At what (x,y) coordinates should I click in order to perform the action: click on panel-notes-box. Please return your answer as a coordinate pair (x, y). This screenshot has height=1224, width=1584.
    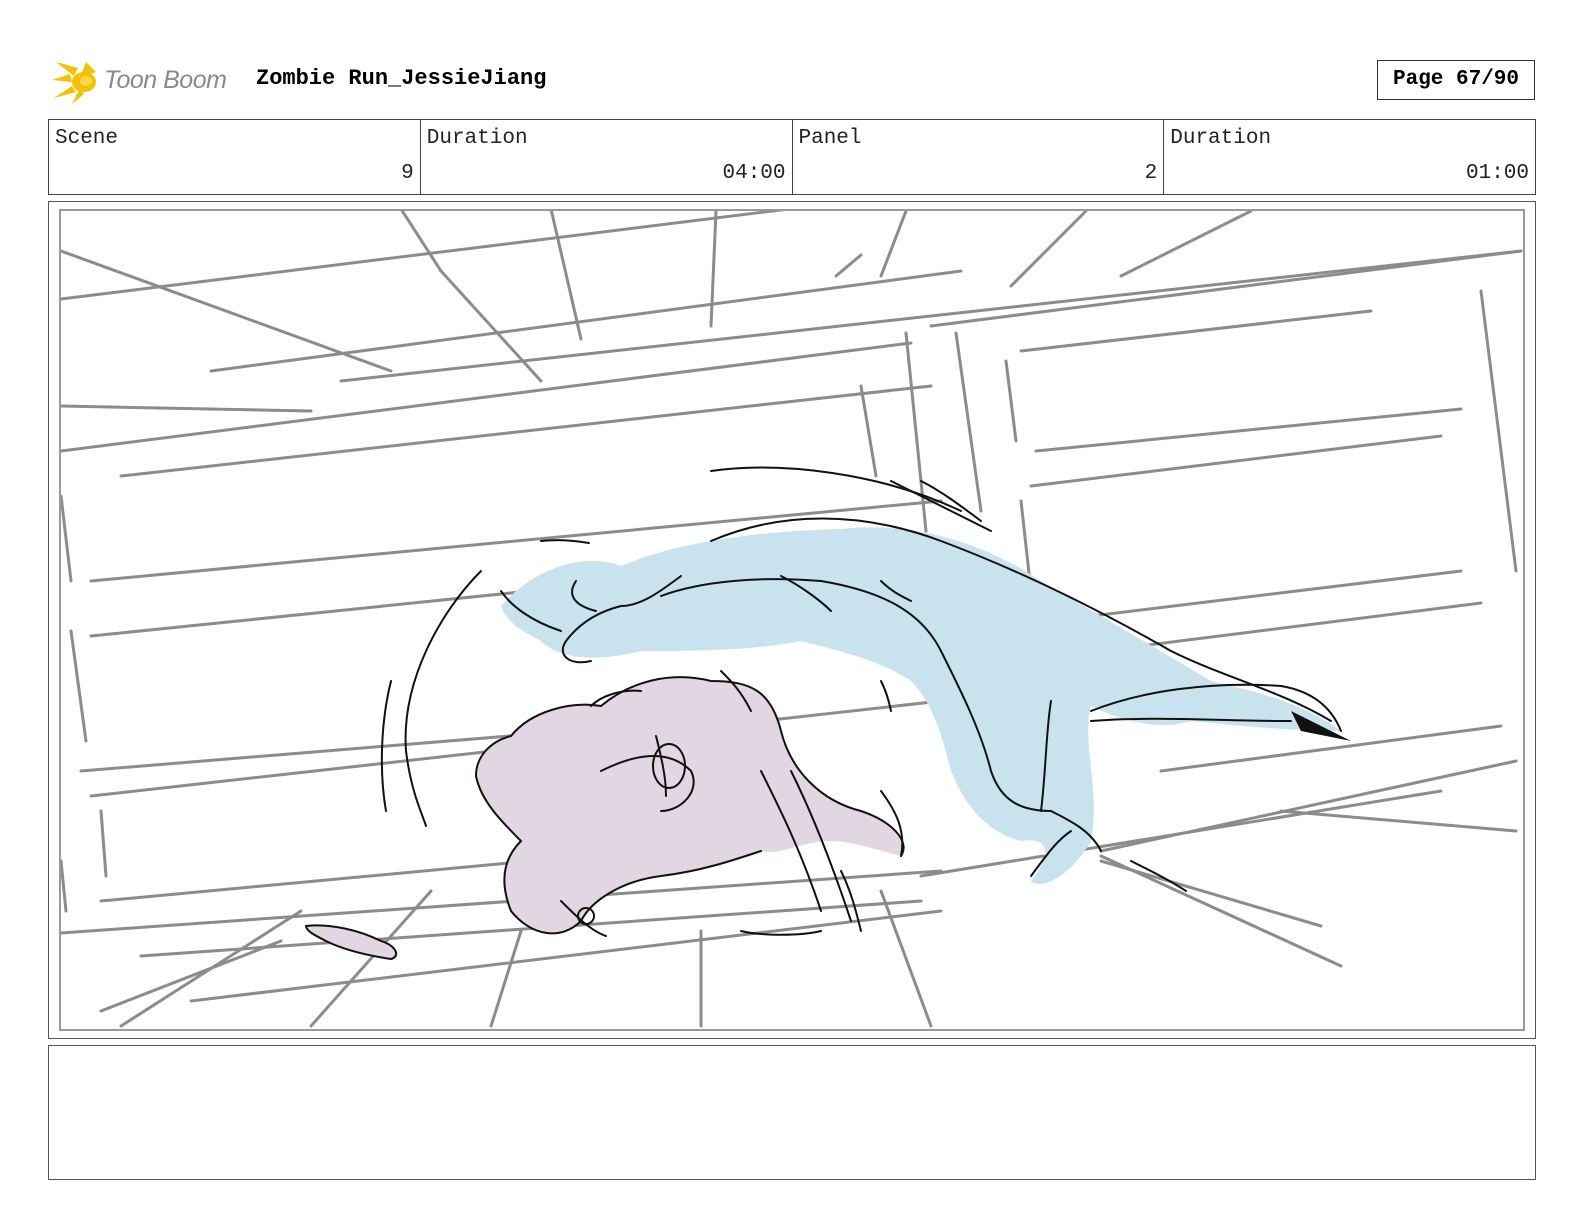
    Looking at the image, I should click on (792, 1112).